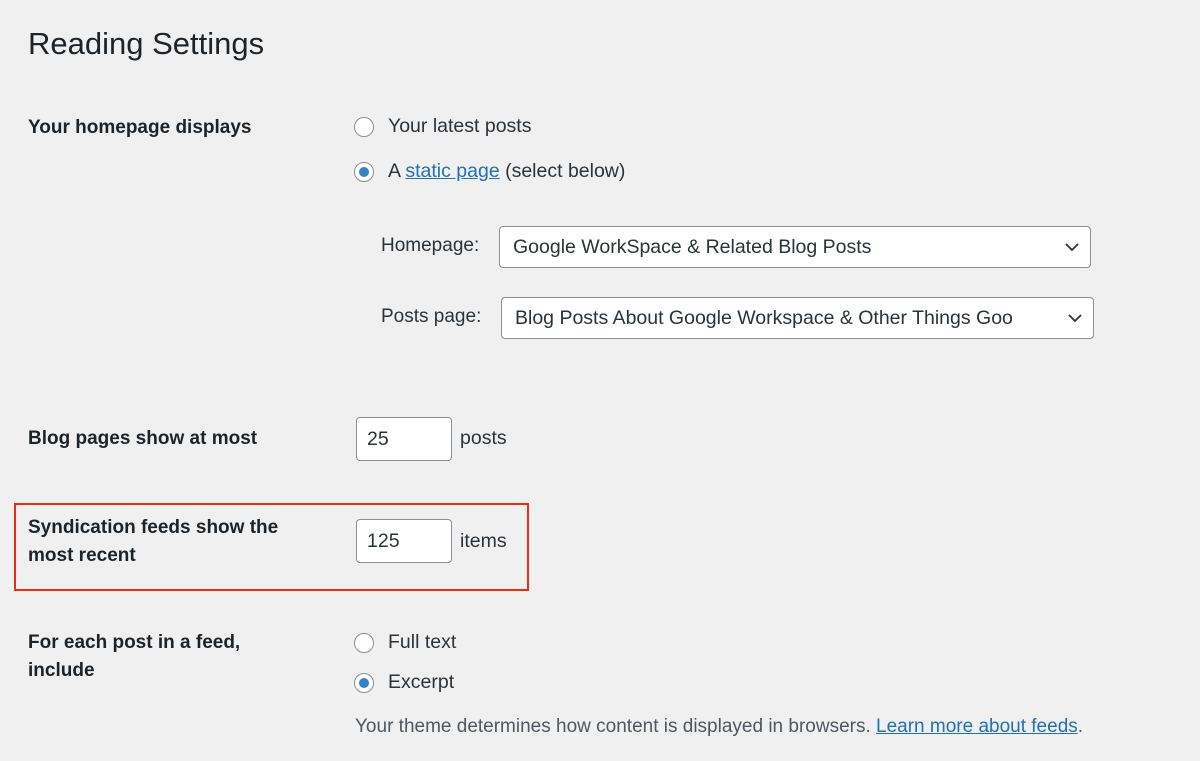 Image resolution: width=1200 pixels, height=761 pixels. Describe the element at coordinates (364, 642) in the screenshot. I see `radio-full-text-input` at that location.